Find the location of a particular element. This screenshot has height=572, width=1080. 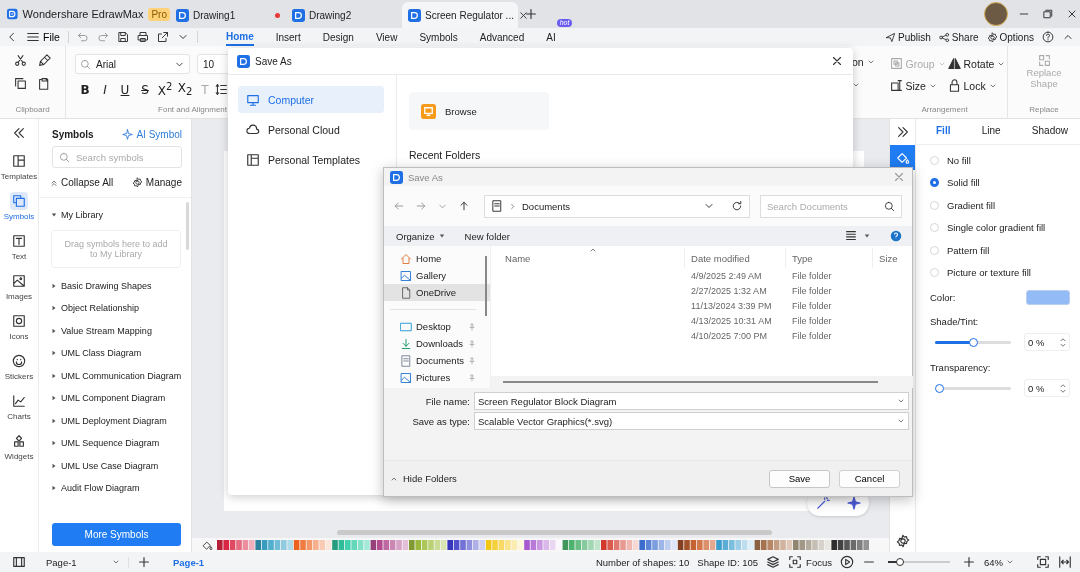

magic-wand-icon is located at coordinates (822, 503).